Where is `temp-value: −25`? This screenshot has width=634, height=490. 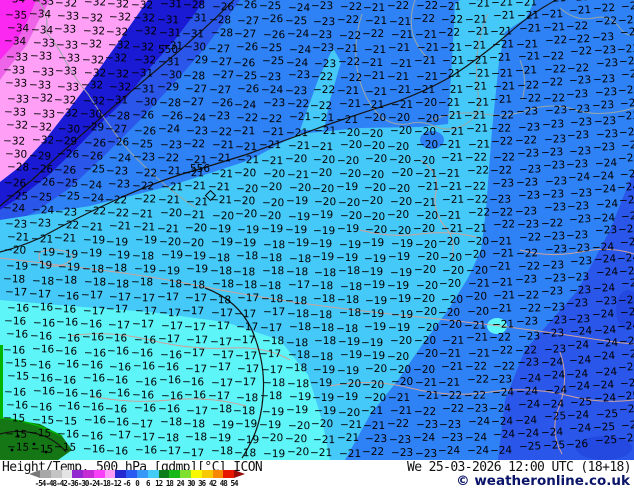 temp-value: −25 is located at coordinates (40, 198).